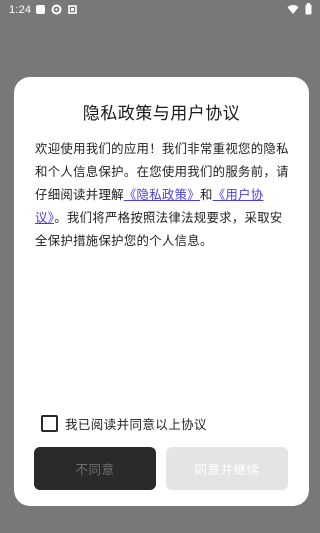 The height and width of the screenshot is (533, 320). What do you see at coordinates (49, 423) in the screenshot?
I see `agree-checkbox` at bounding box center [49, 423].